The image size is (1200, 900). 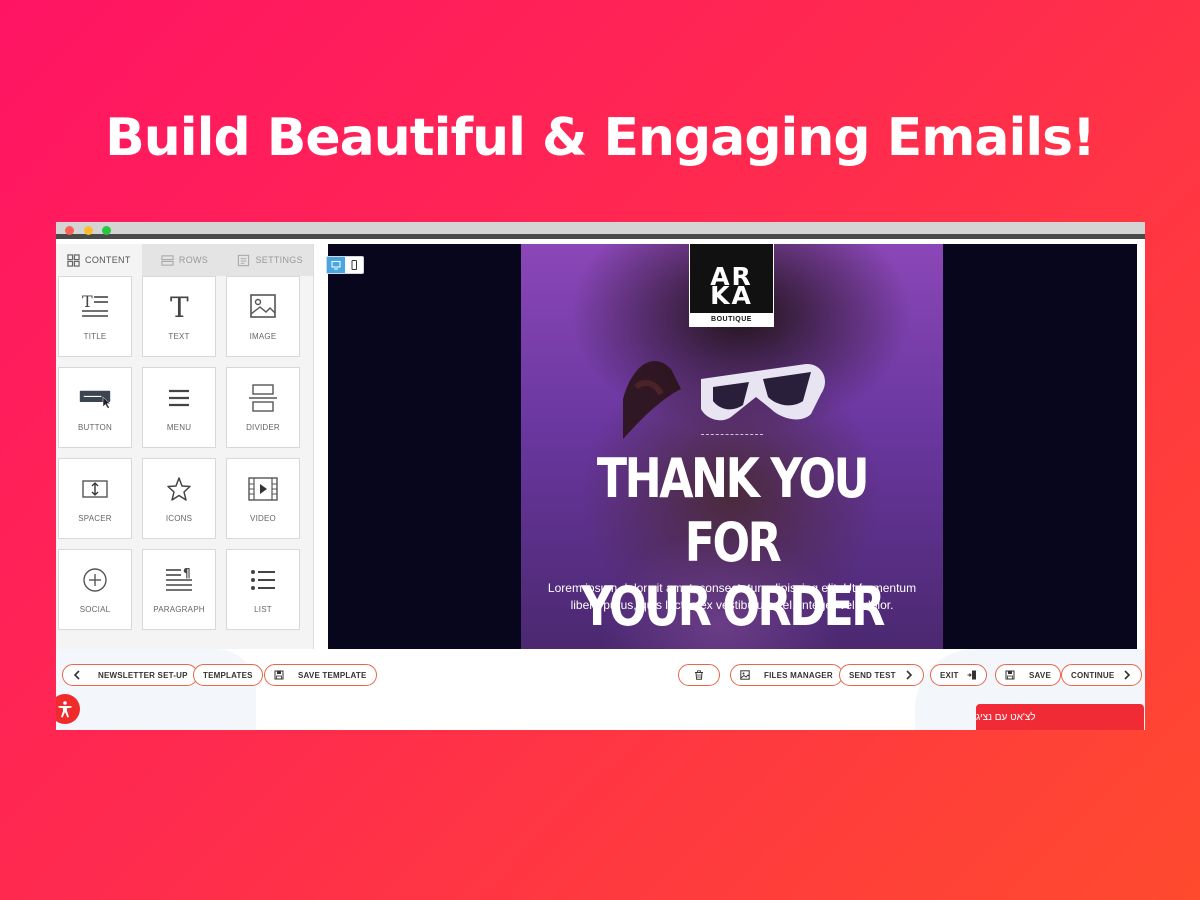 What do you see at coordinates (95, 609) in the screenshot?
I see `block-label: SOCIAL` at bounding box center [95, 609].